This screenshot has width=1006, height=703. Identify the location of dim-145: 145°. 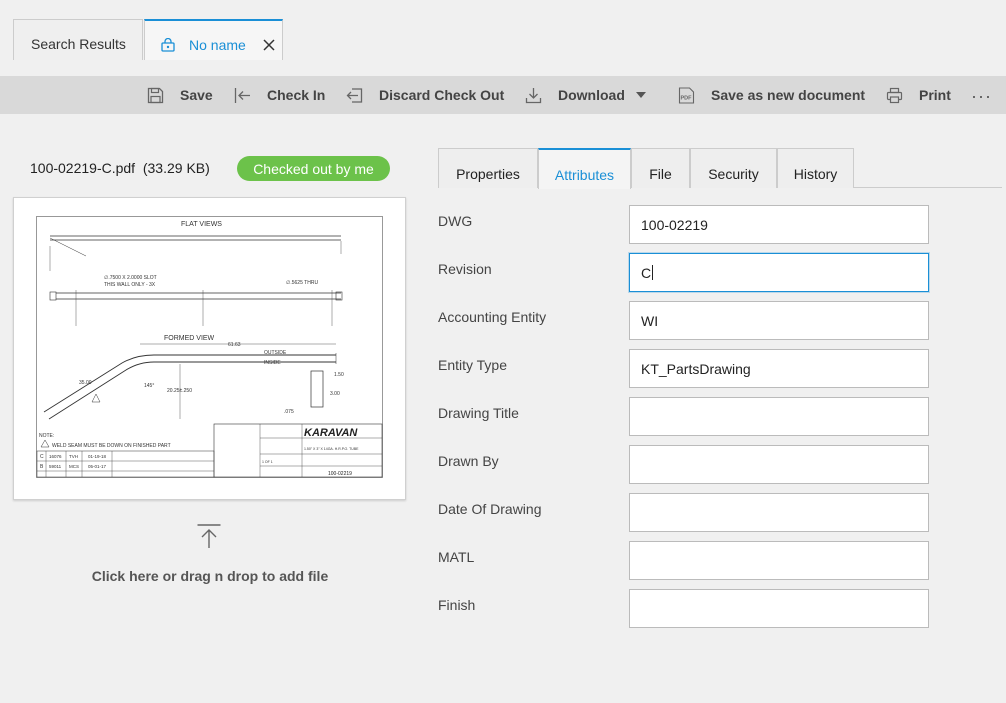
(149, 386).